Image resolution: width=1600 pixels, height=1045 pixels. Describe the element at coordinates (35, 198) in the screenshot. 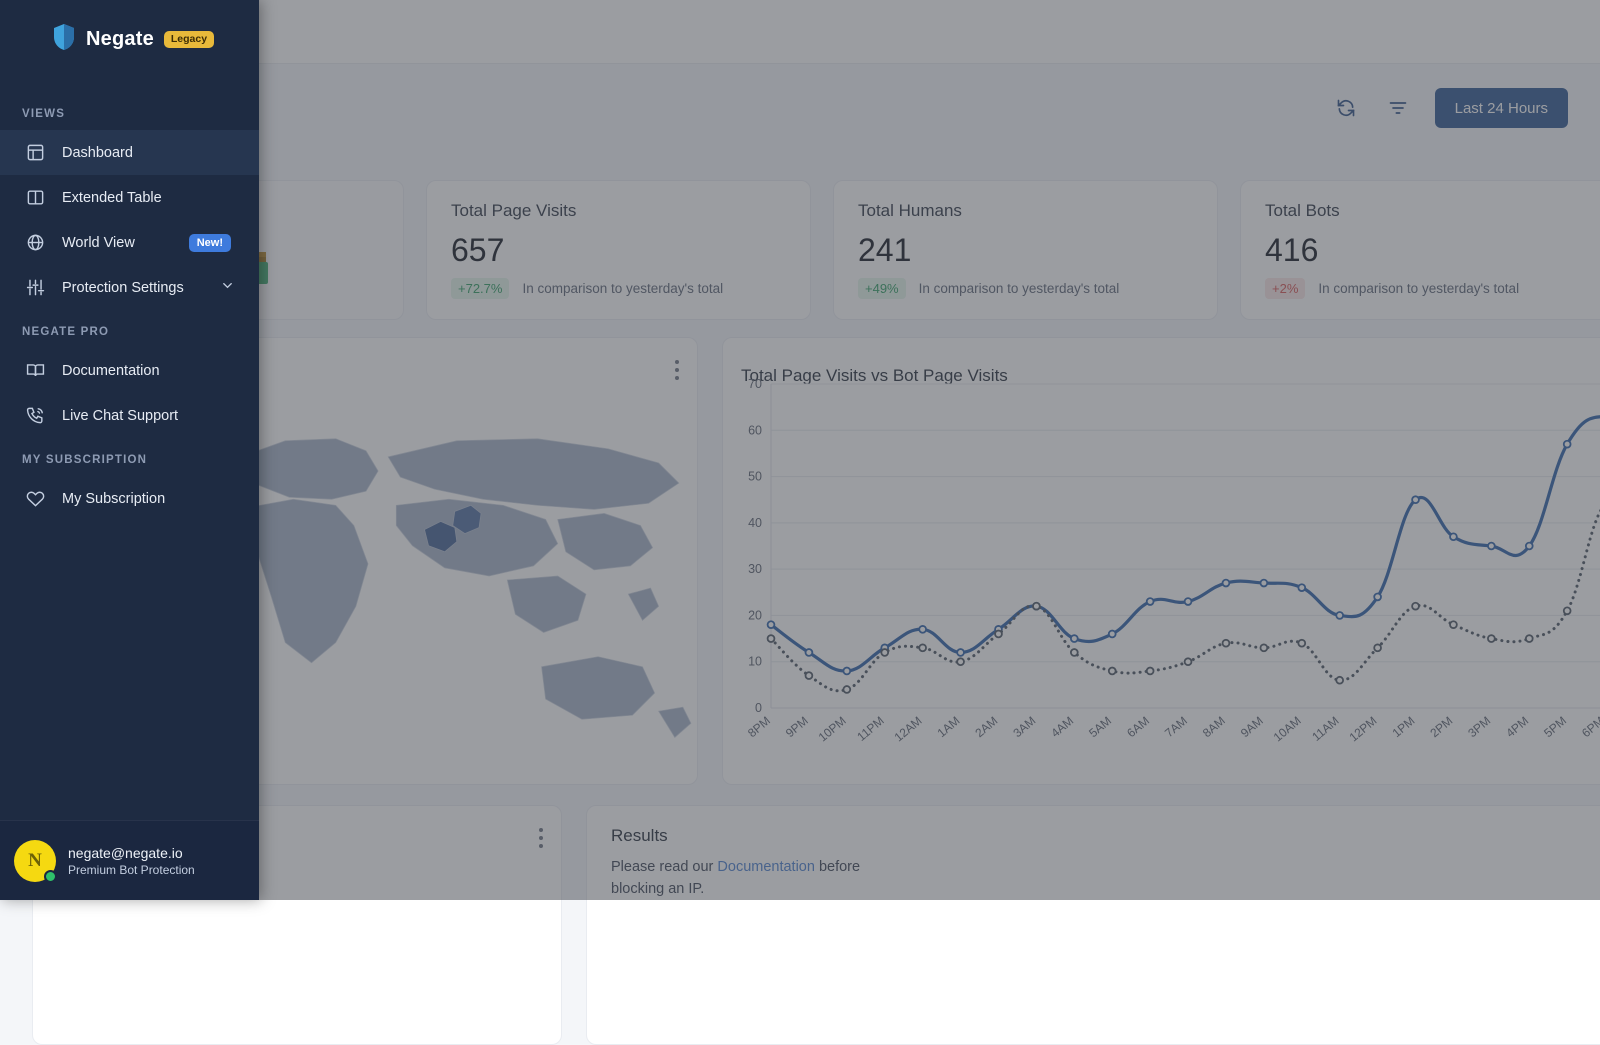

I see `columns-icon` at that location.